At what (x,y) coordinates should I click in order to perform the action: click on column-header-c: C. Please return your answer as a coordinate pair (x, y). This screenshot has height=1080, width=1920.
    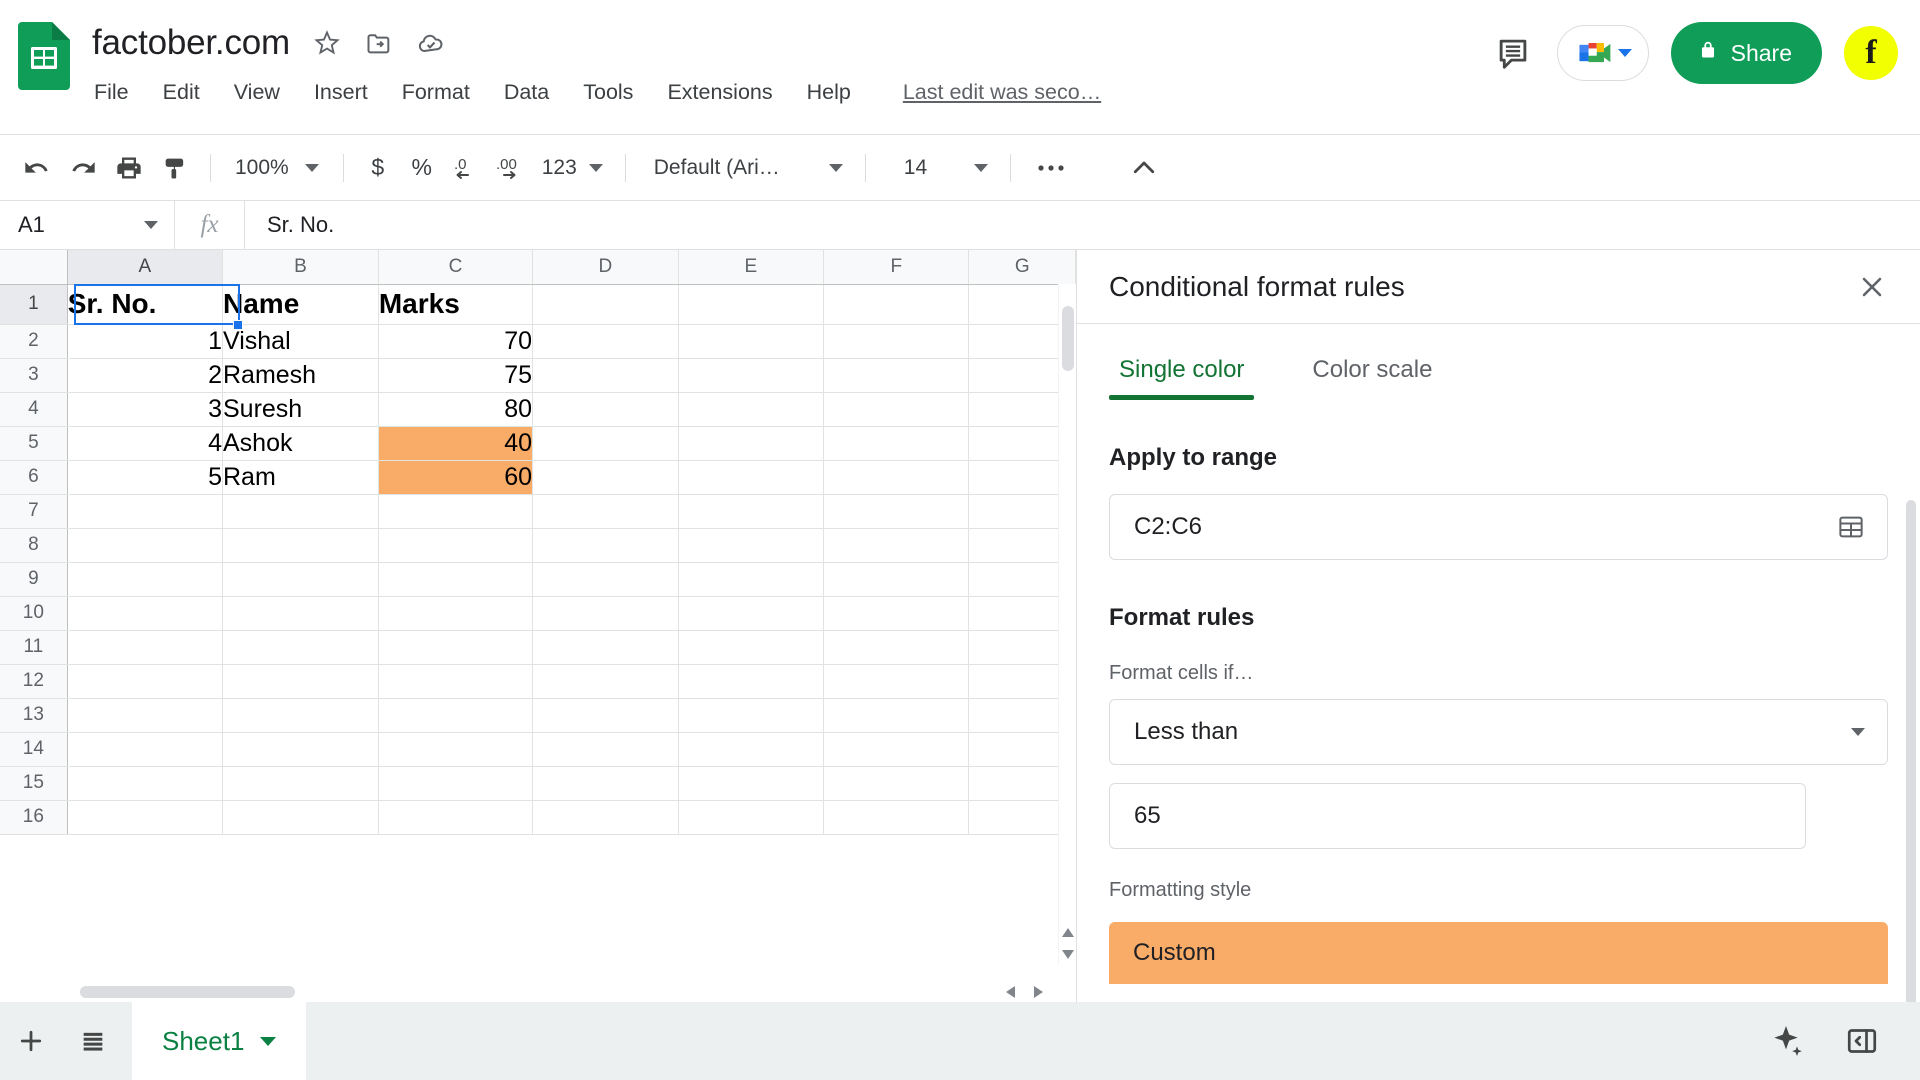
    Looking at the image, I should click on (456, 267).